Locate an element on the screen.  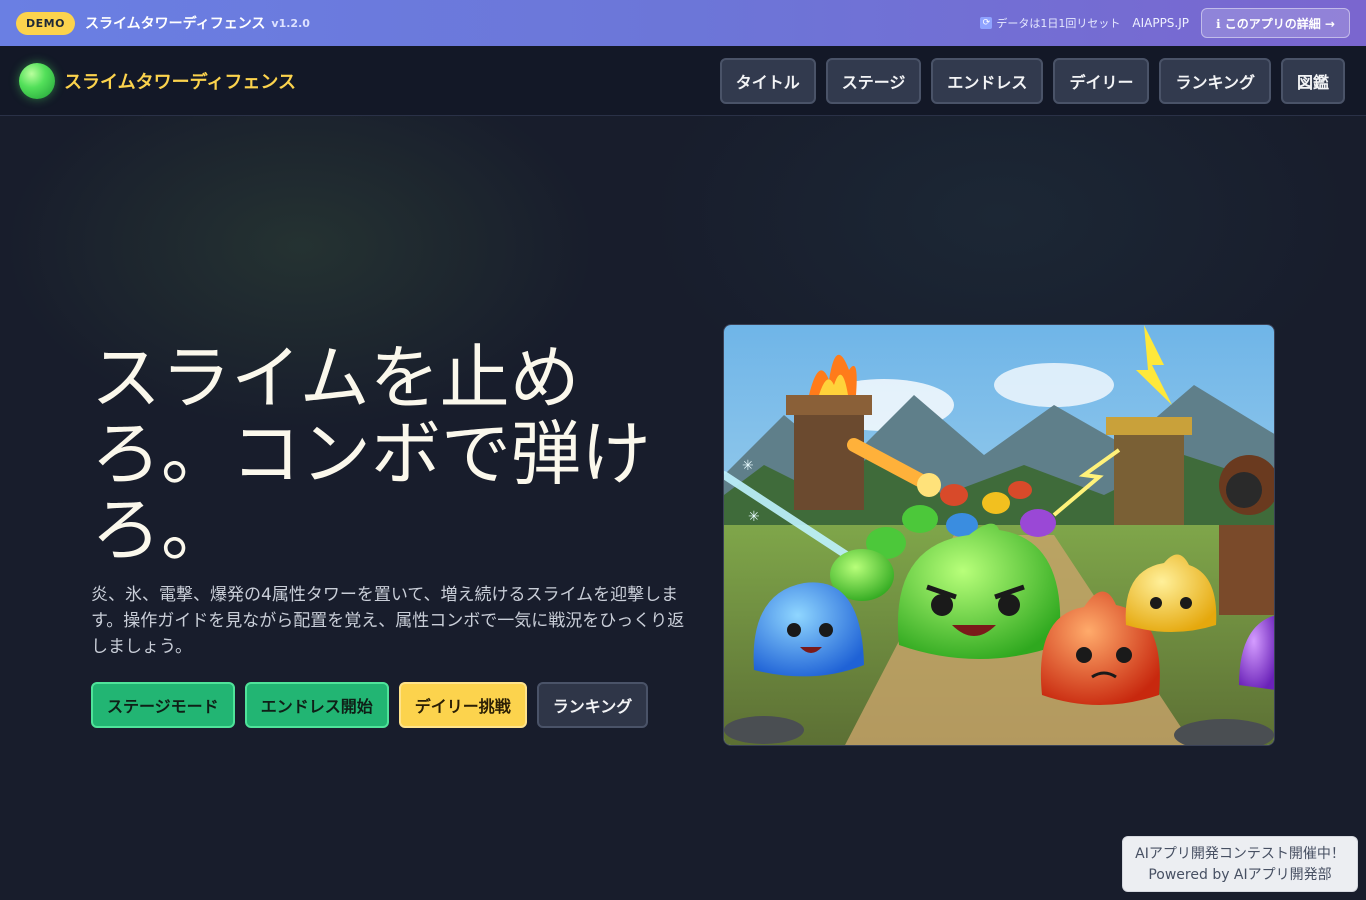
app-details-button: ℹ このアプリの詳細 → is located at coordinates (1275, 23).